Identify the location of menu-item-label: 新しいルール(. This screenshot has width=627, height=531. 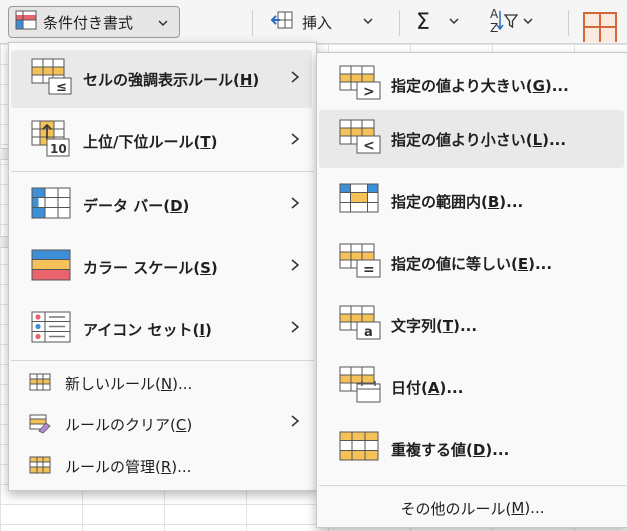
(113, 384).